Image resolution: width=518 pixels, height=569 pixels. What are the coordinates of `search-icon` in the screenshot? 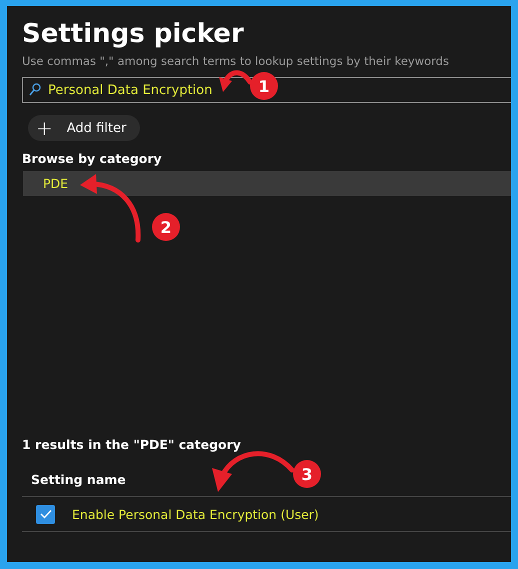 It's located at (35, 89).